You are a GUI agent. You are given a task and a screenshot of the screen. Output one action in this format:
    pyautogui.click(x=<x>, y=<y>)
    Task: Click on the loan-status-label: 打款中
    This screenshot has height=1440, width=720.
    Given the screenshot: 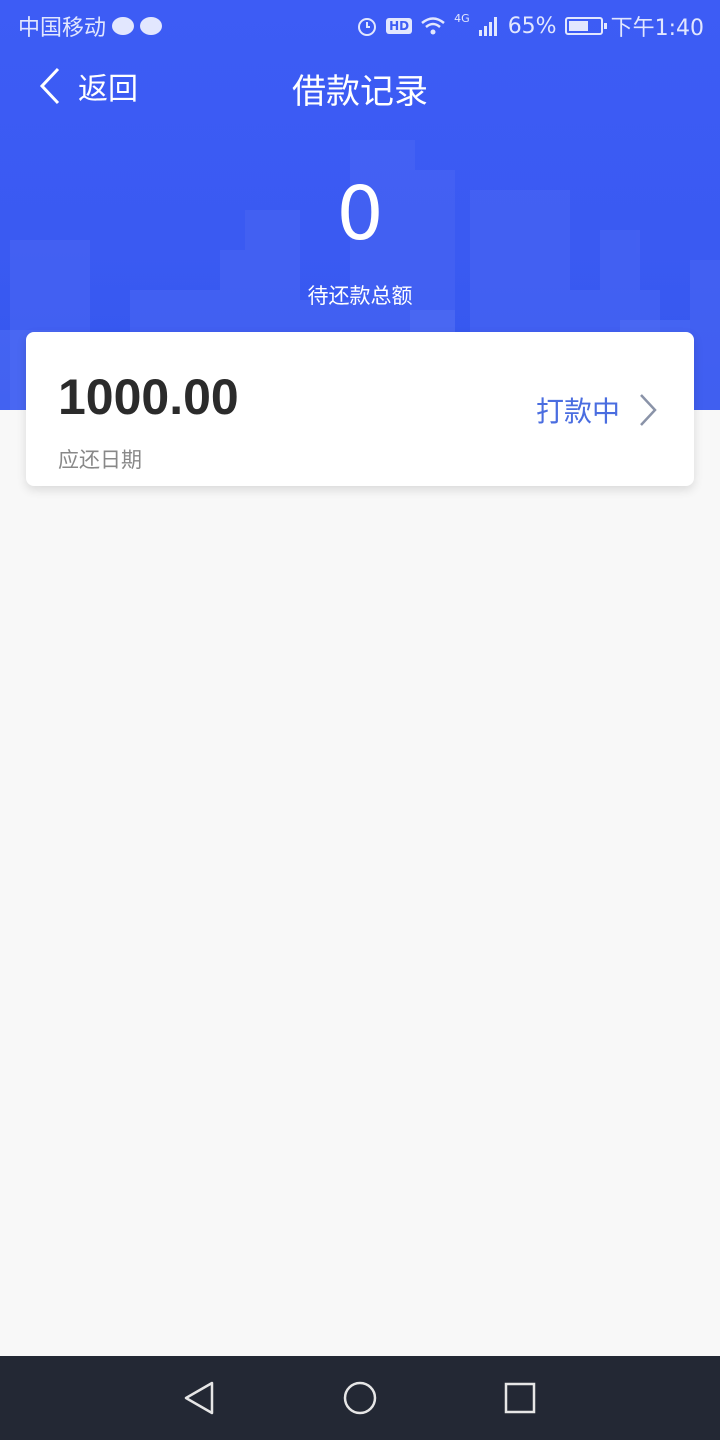 What is the action you would take?
    pyautogui.click(x=577, y=411)
    